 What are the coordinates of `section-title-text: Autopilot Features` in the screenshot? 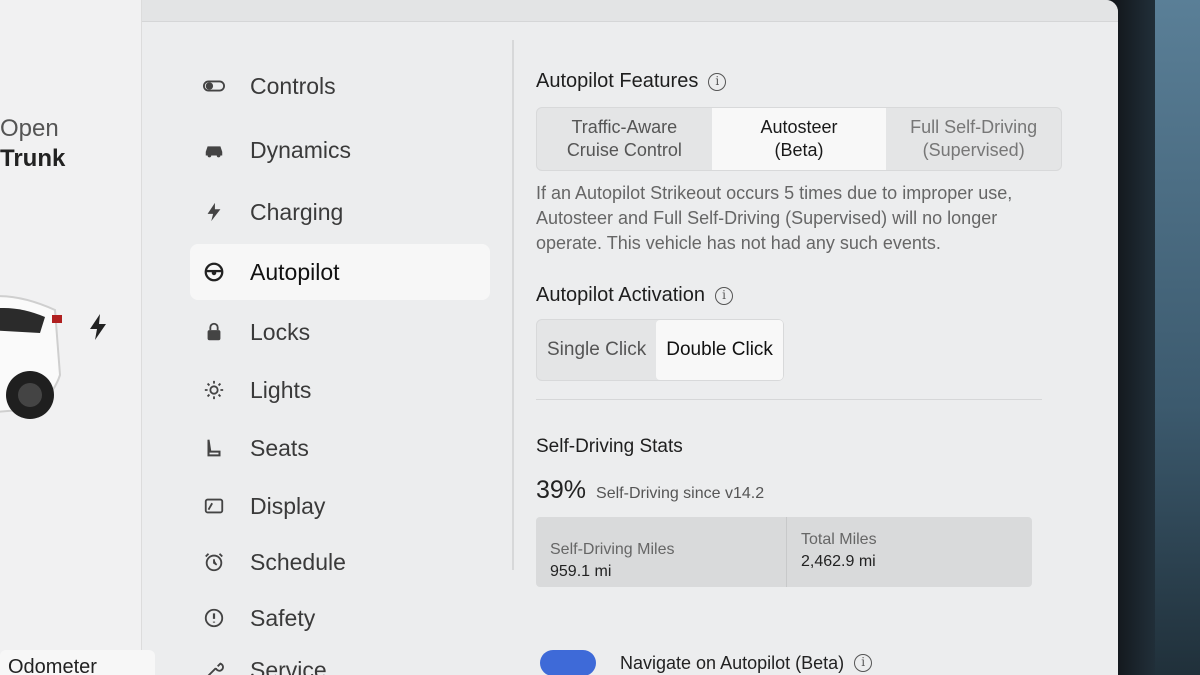 It's located at (617, 81).